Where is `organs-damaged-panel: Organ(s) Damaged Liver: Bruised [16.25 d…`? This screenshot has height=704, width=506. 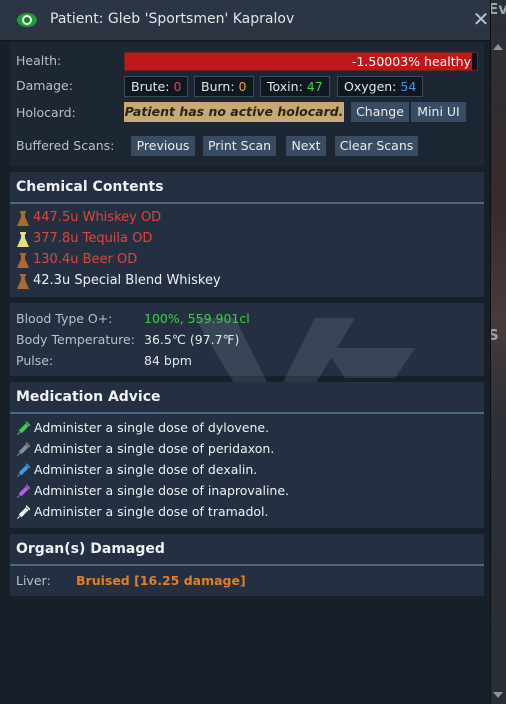
organs-damaged-panel: Organ(s) Damaged Liver: Bruised [16.25 d… is located at coordinates (247, 565).